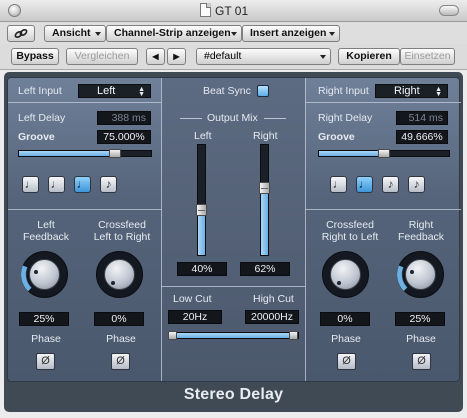  Describe the element at coordinates (449, 10) in the screenshot. I see `toolbar-toggle-button` at that location.